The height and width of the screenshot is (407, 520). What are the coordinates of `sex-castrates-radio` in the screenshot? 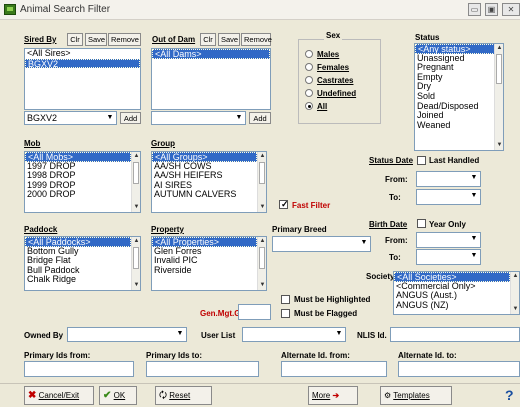 It's located at (309, 80).